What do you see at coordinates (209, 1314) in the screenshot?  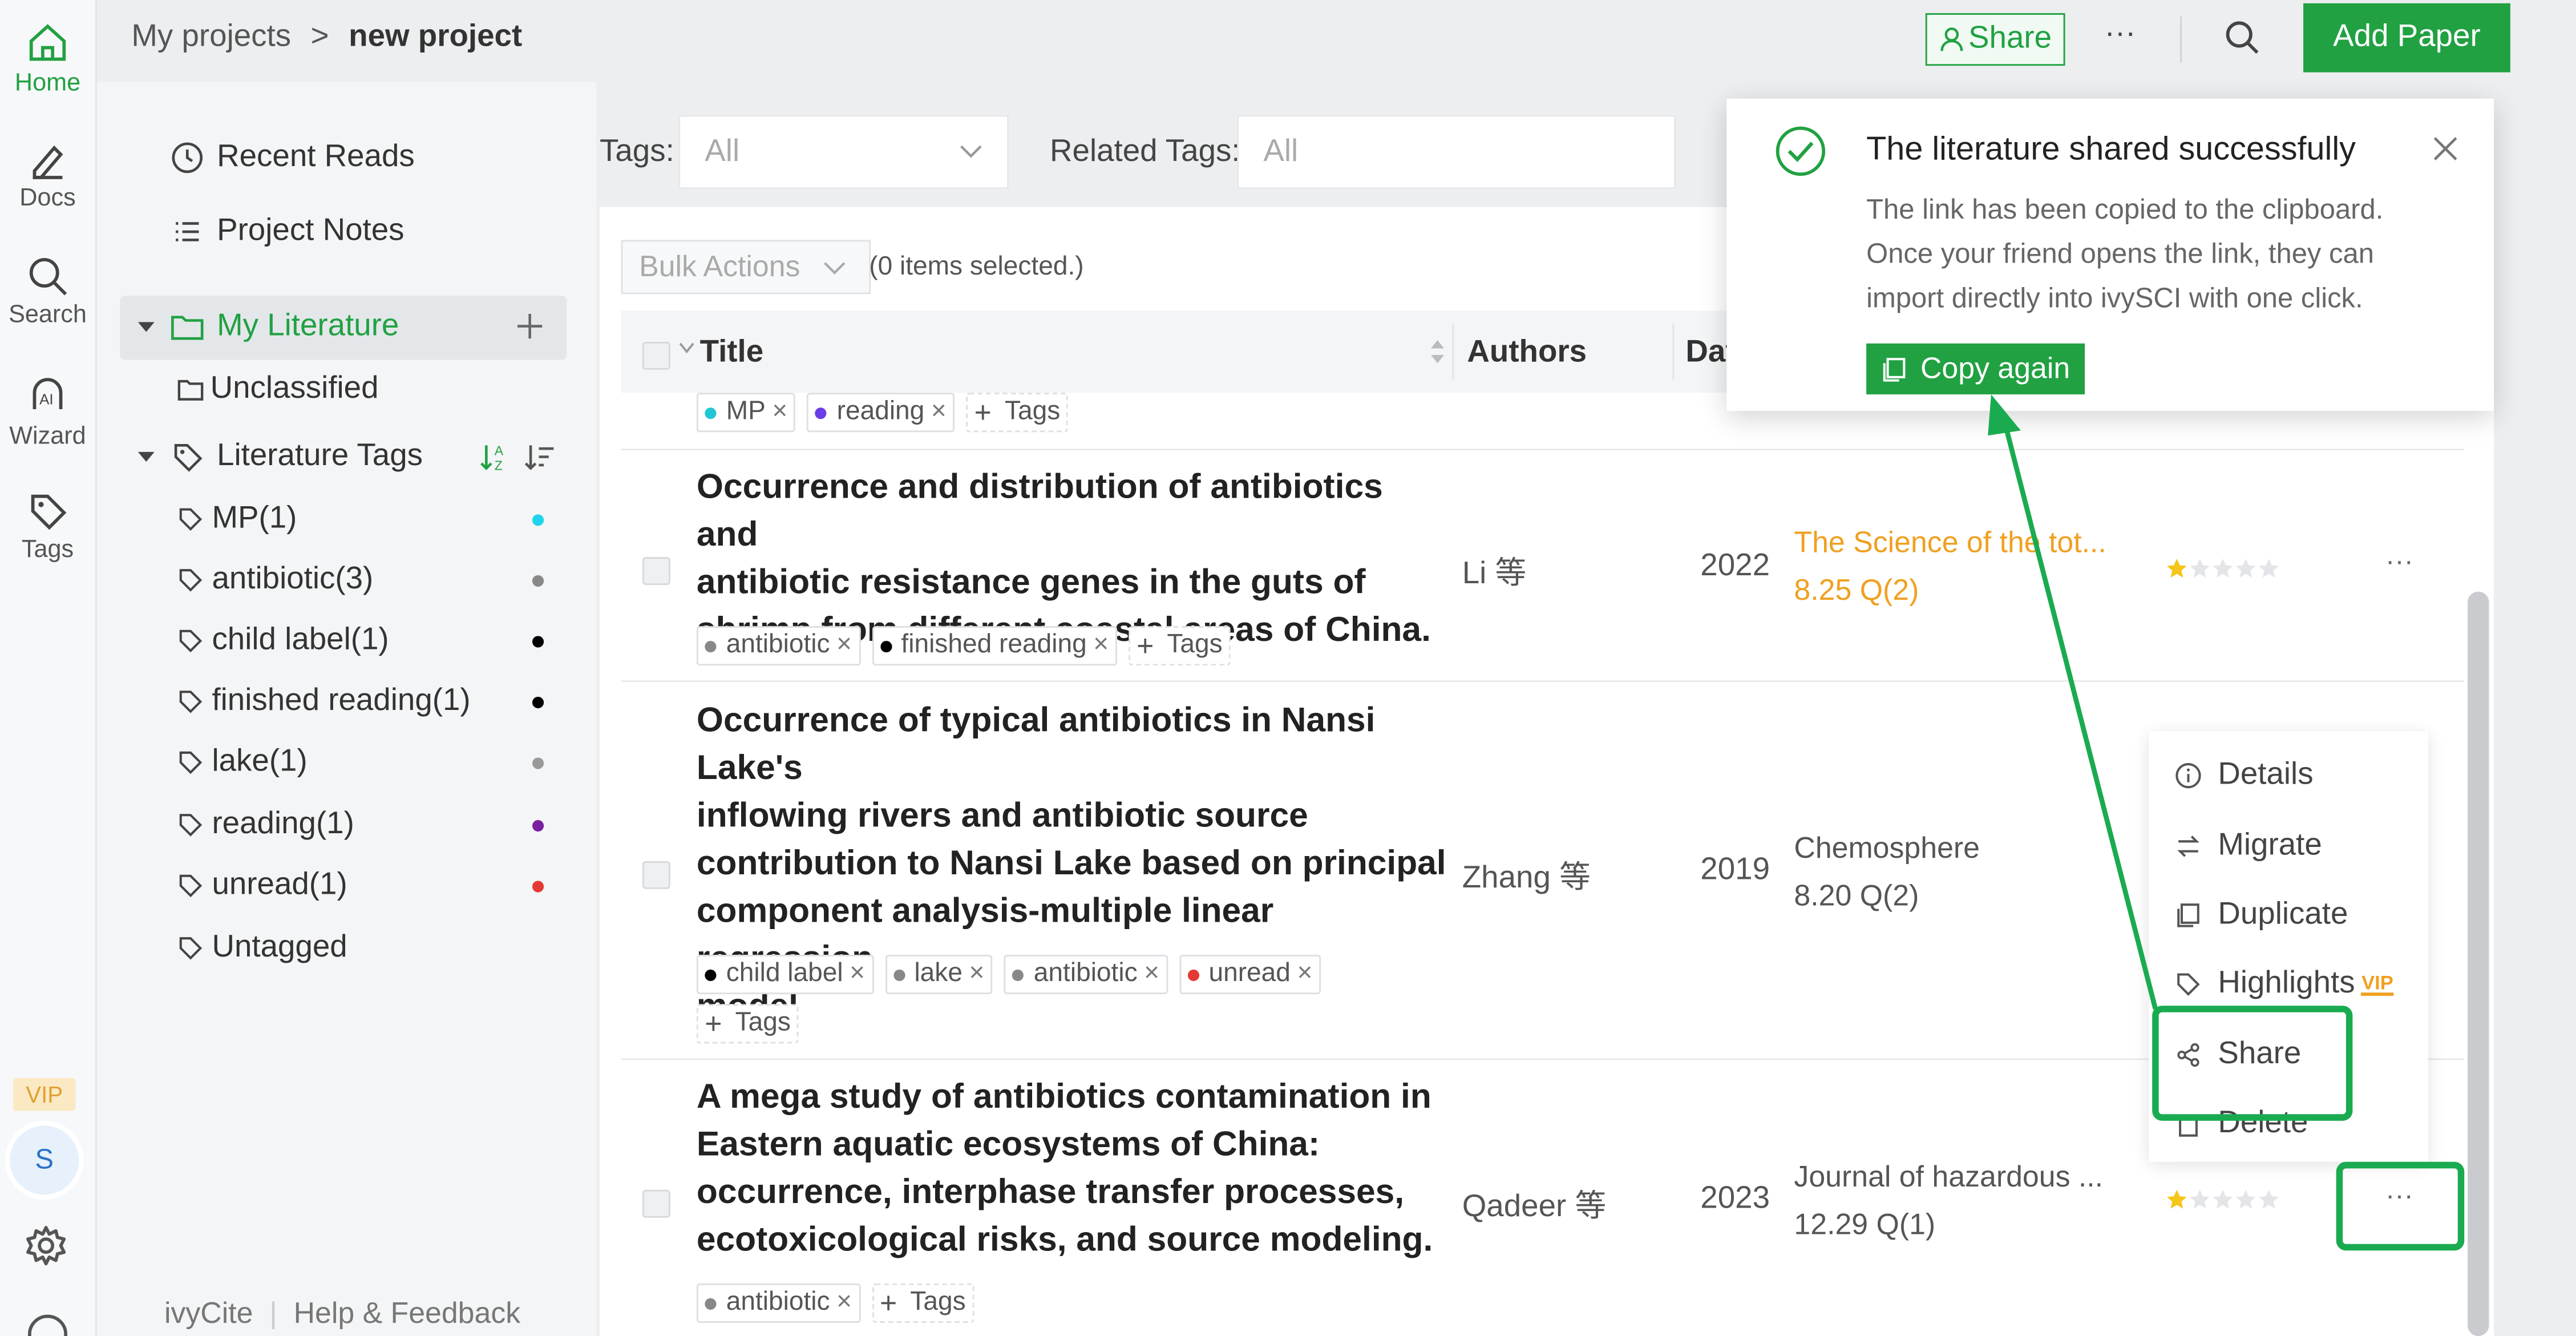 I see `ivycite-link: ivyCite` at bounding box center [209, 1314].